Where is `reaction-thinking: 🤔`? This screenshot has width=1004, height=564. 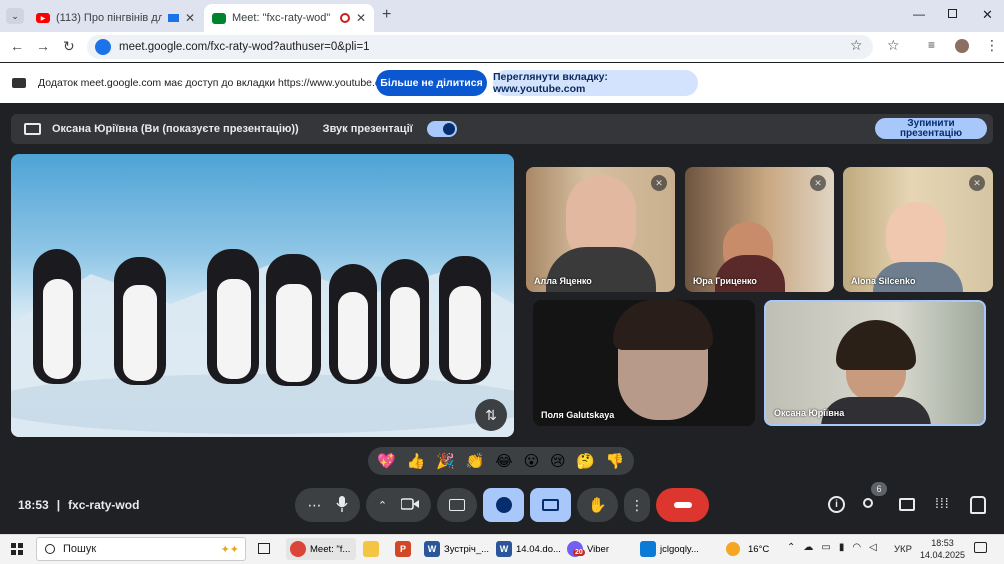
reaction-thinking: 🤔 is located at coordinates (585, 461).